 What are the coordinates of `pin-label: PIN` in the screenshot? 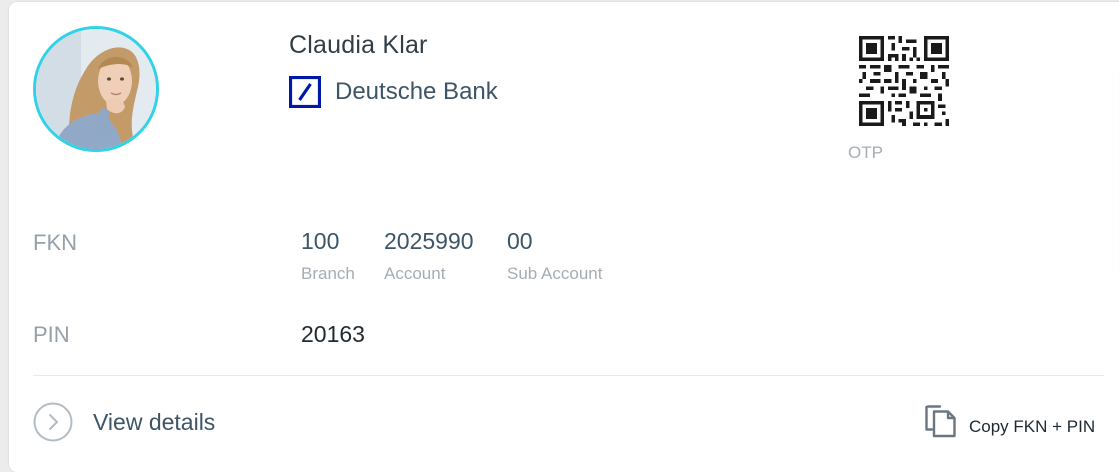 It's located at (51, 334).